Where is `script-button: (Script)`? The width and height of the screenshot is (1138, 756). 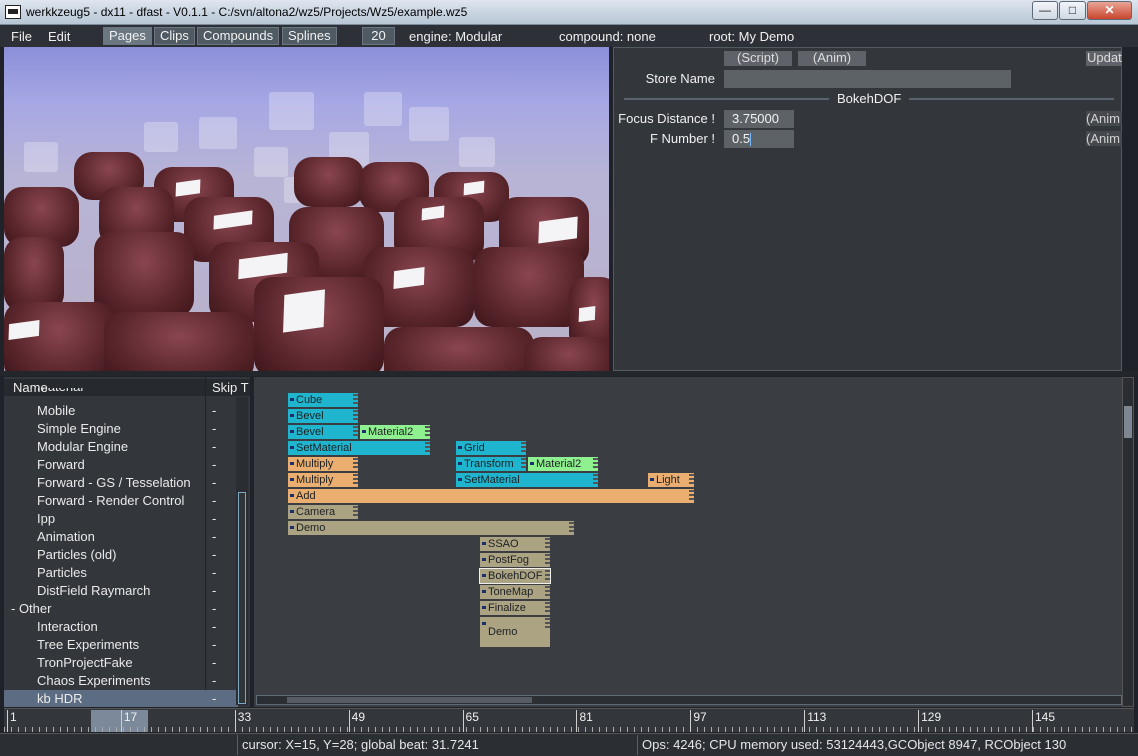 script-button: (Script) is located at coordinates (758, 58).